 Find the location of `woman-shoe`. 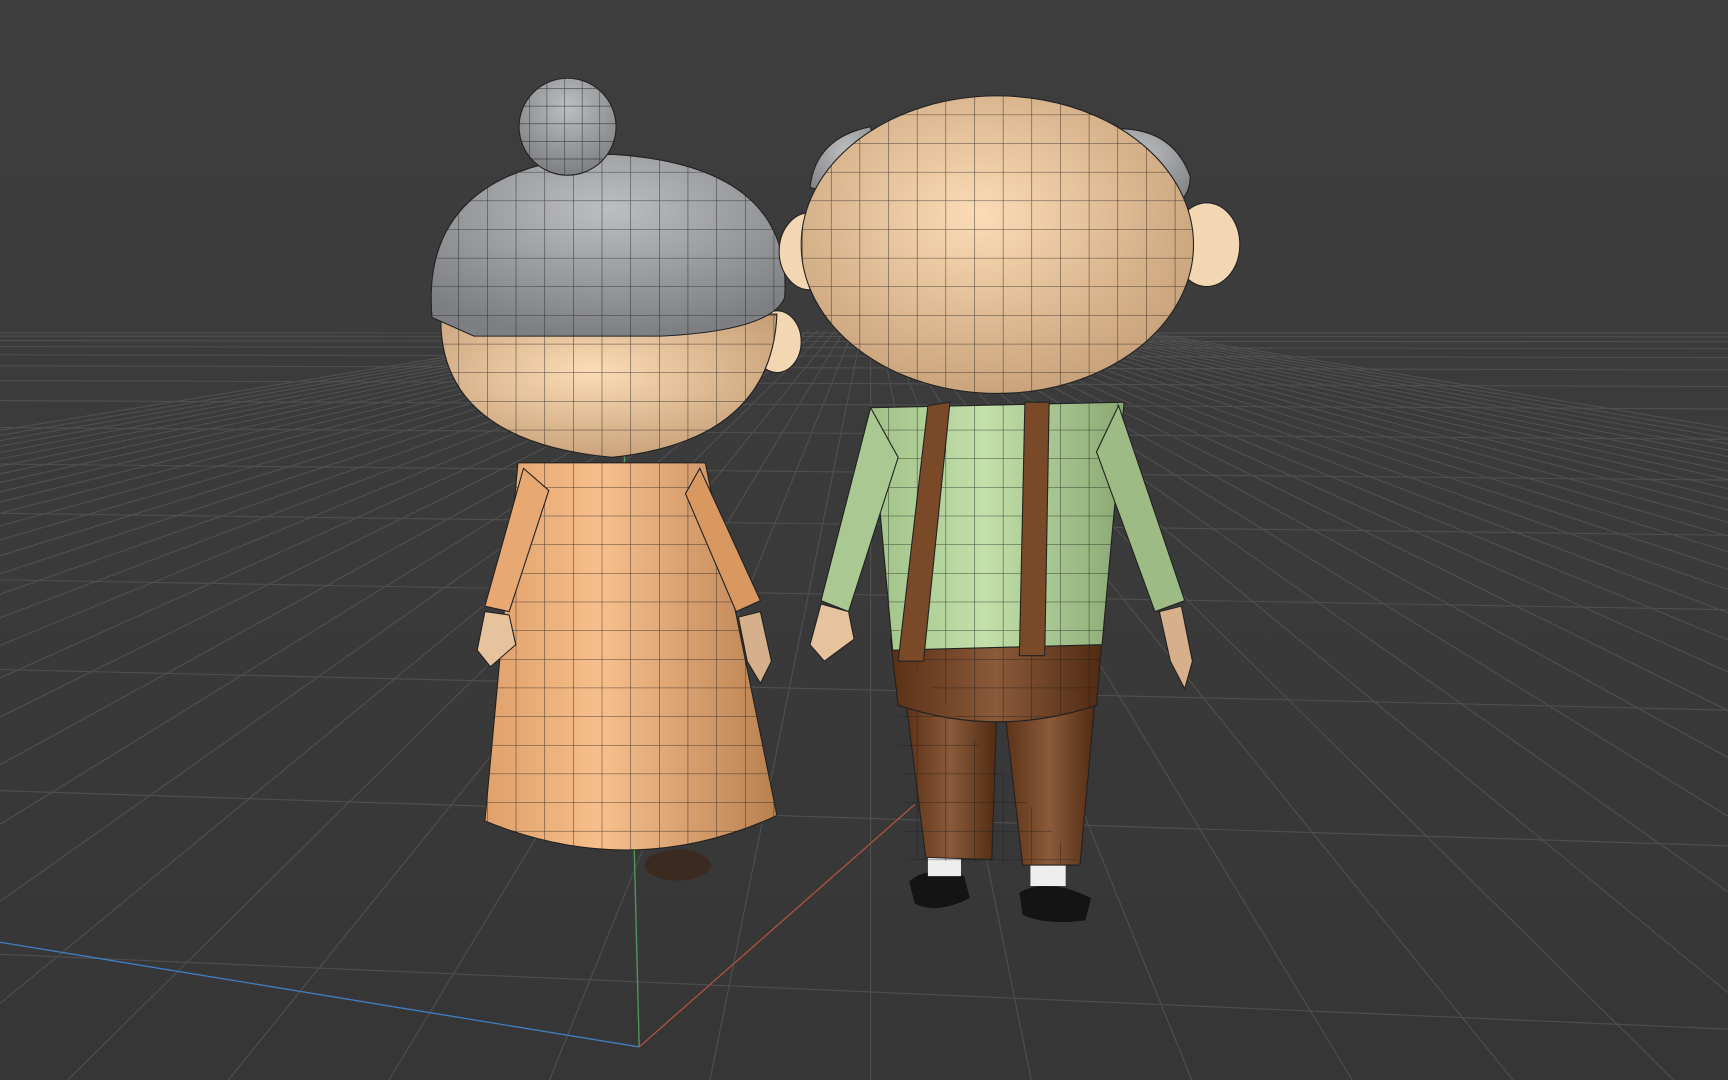

woman-shoe is located at coordinates (677, 865).